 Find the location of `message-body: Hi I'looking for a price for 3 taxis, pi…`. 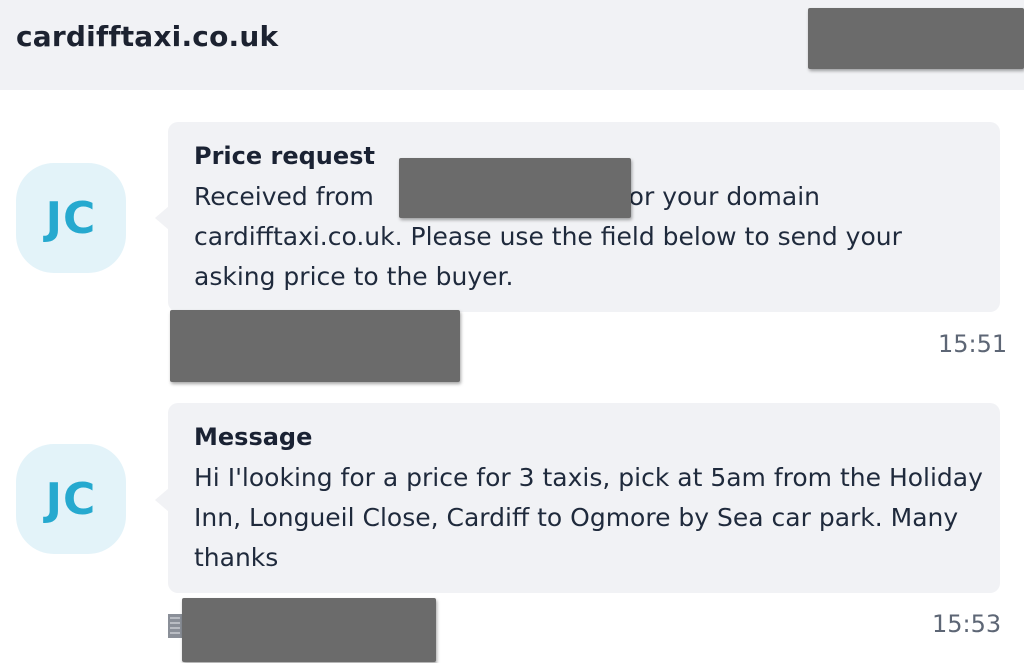

message-body: Hi I'looking for a price for 3 taxis, pi… is located at coordinates (588, 517).